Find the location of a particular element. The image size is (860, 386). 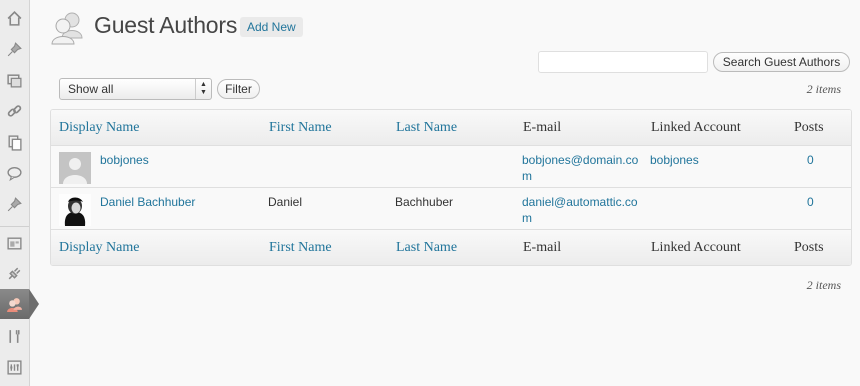

menu-pages is located at coordinates (14, 142).